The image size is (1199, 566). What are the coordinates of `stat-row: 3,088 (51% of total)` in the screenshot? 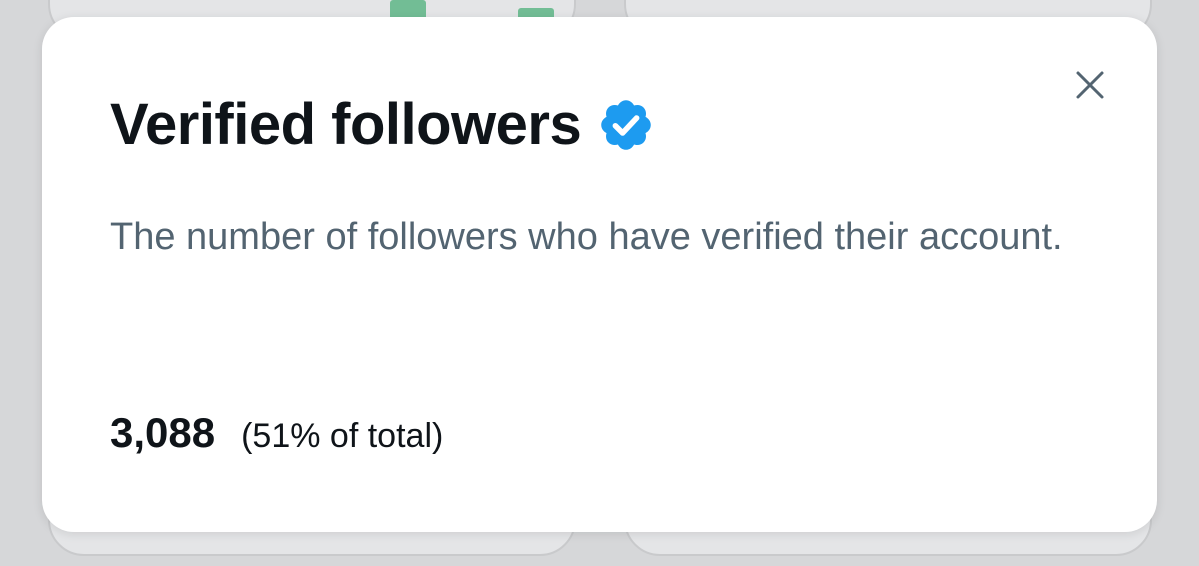 It's located at (276, 433).